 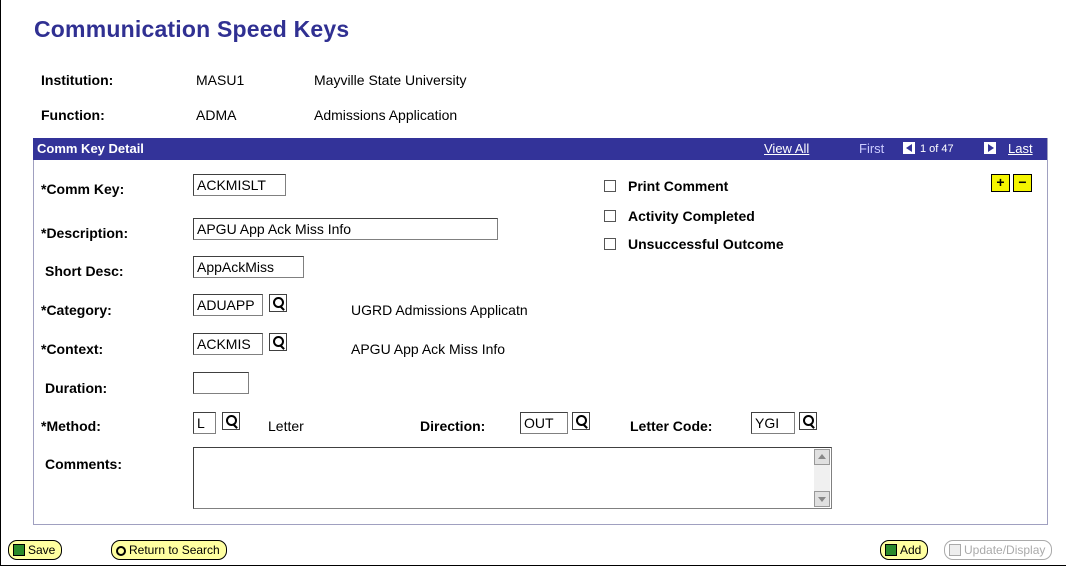 I want to click on description-field: APGU App Ack Miss Info, so click(x=345, y=229).